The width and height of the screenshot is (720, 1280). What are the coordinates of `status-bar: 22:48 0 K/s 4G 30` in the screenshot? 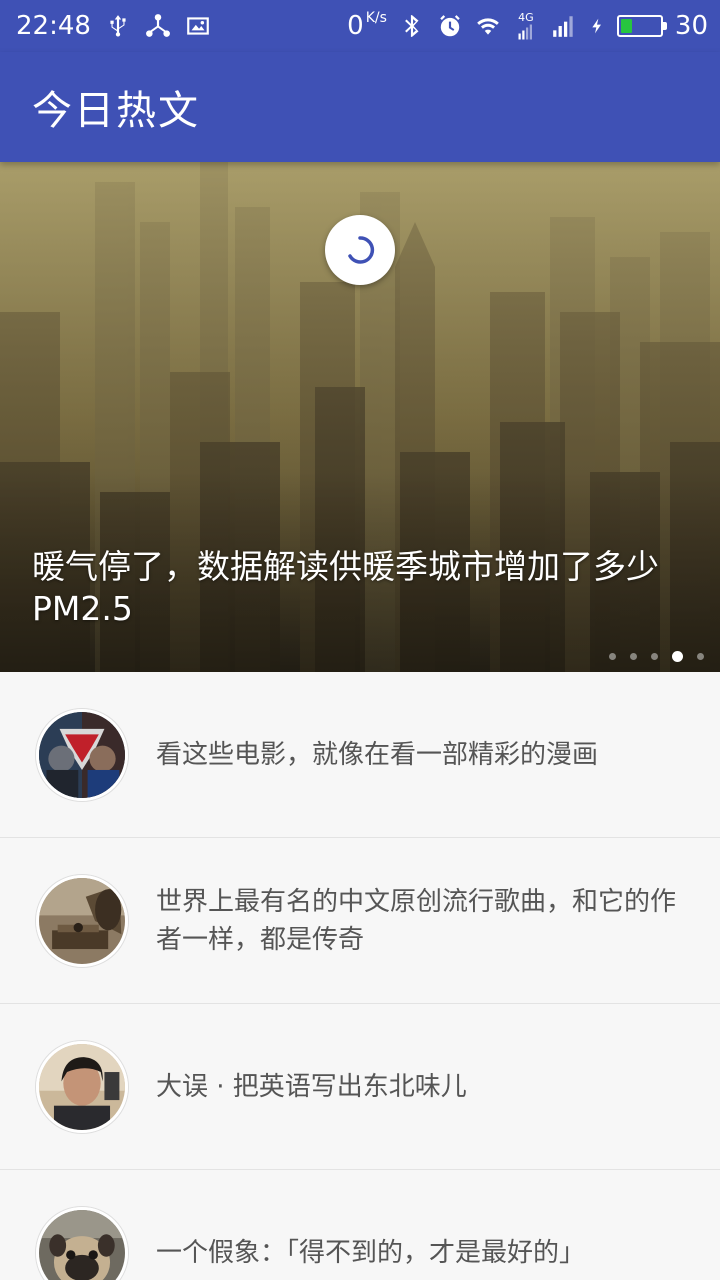 It's located at (360, 26).